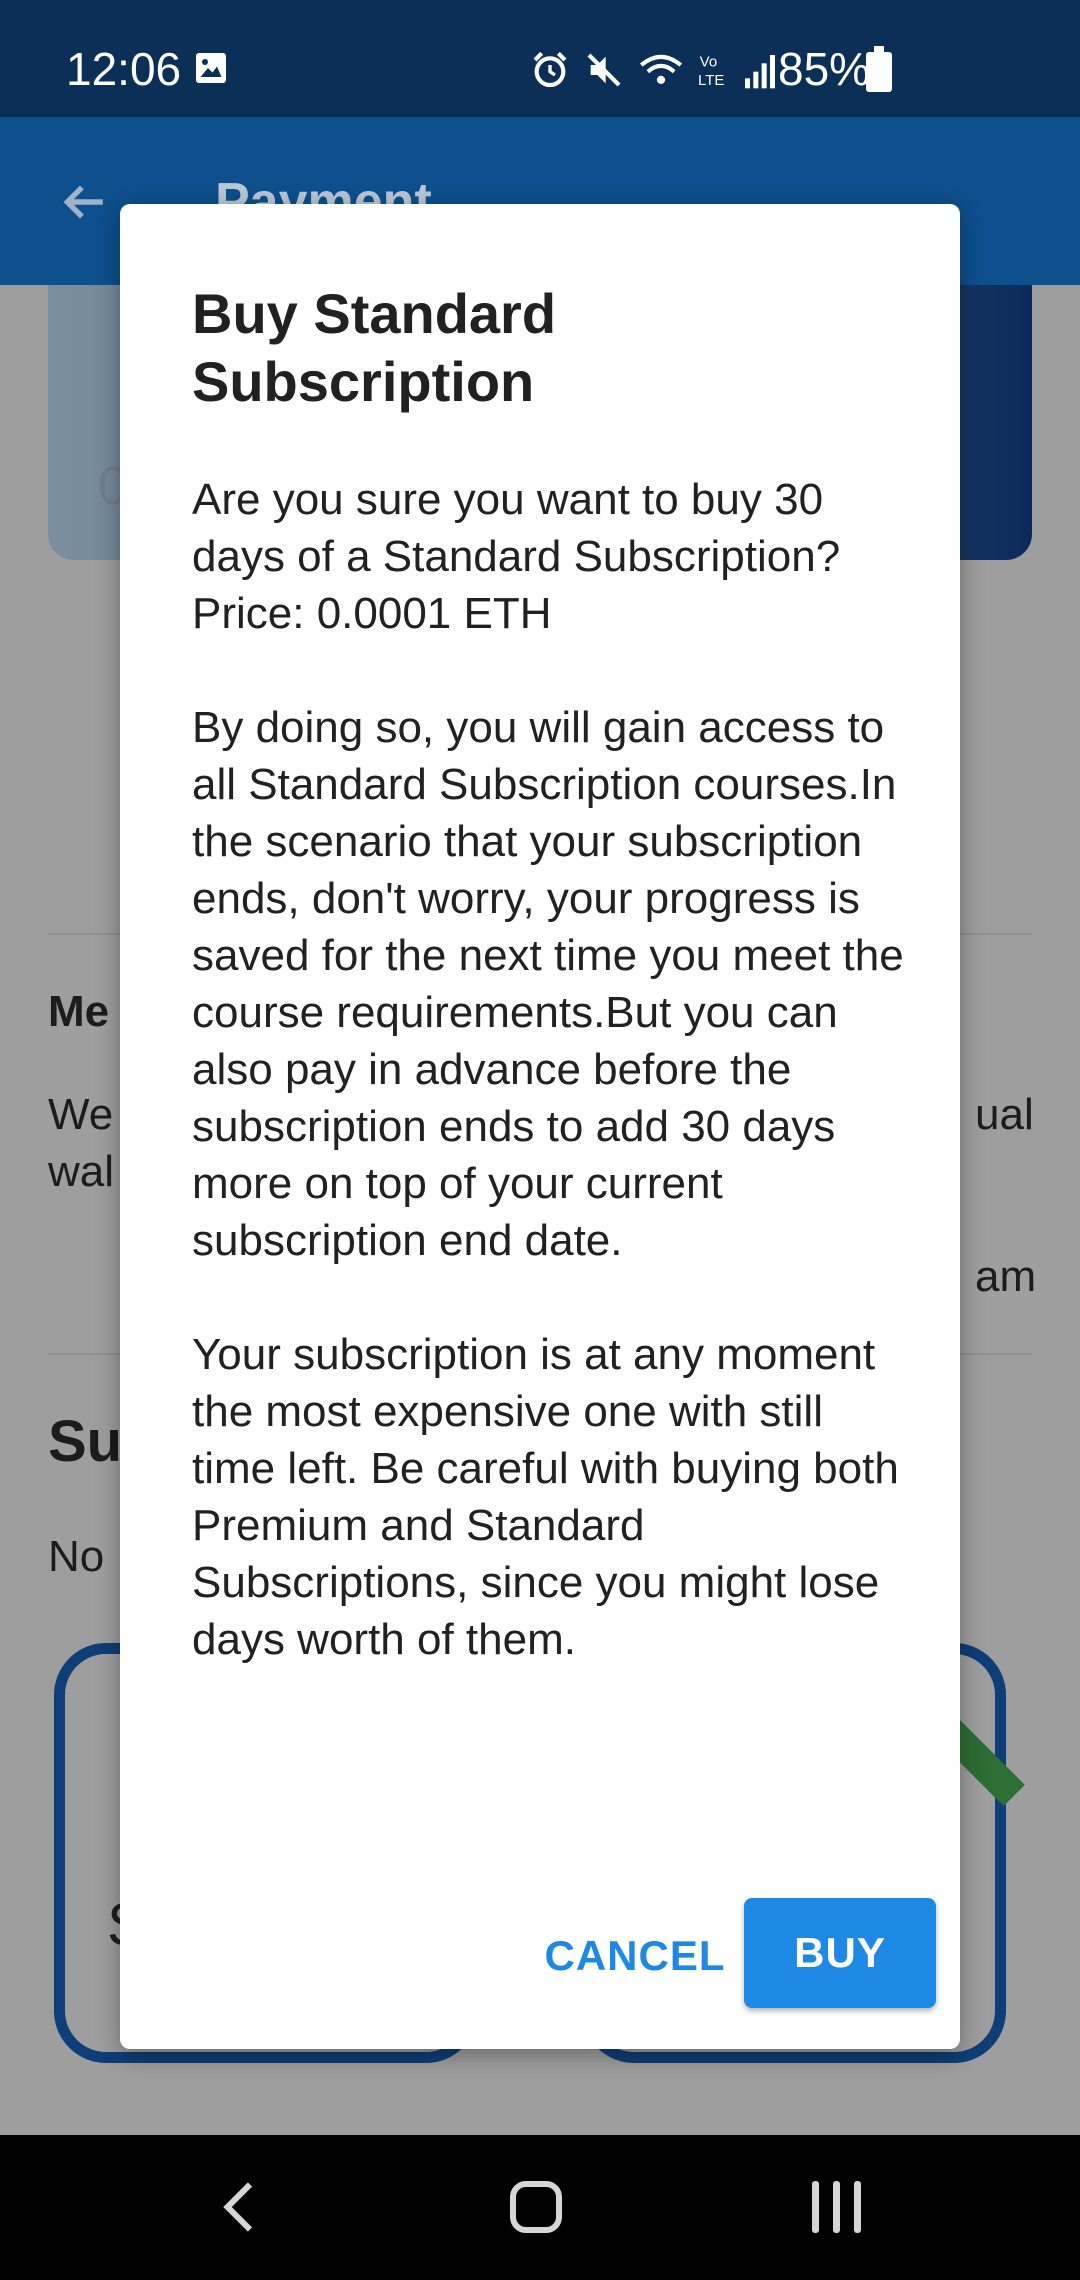 This screenshot has height=2280, width=1080. Describe the element at coordinates (635, 1956) in the screenshot. I see `cancel-button: CANCEL` at that location.